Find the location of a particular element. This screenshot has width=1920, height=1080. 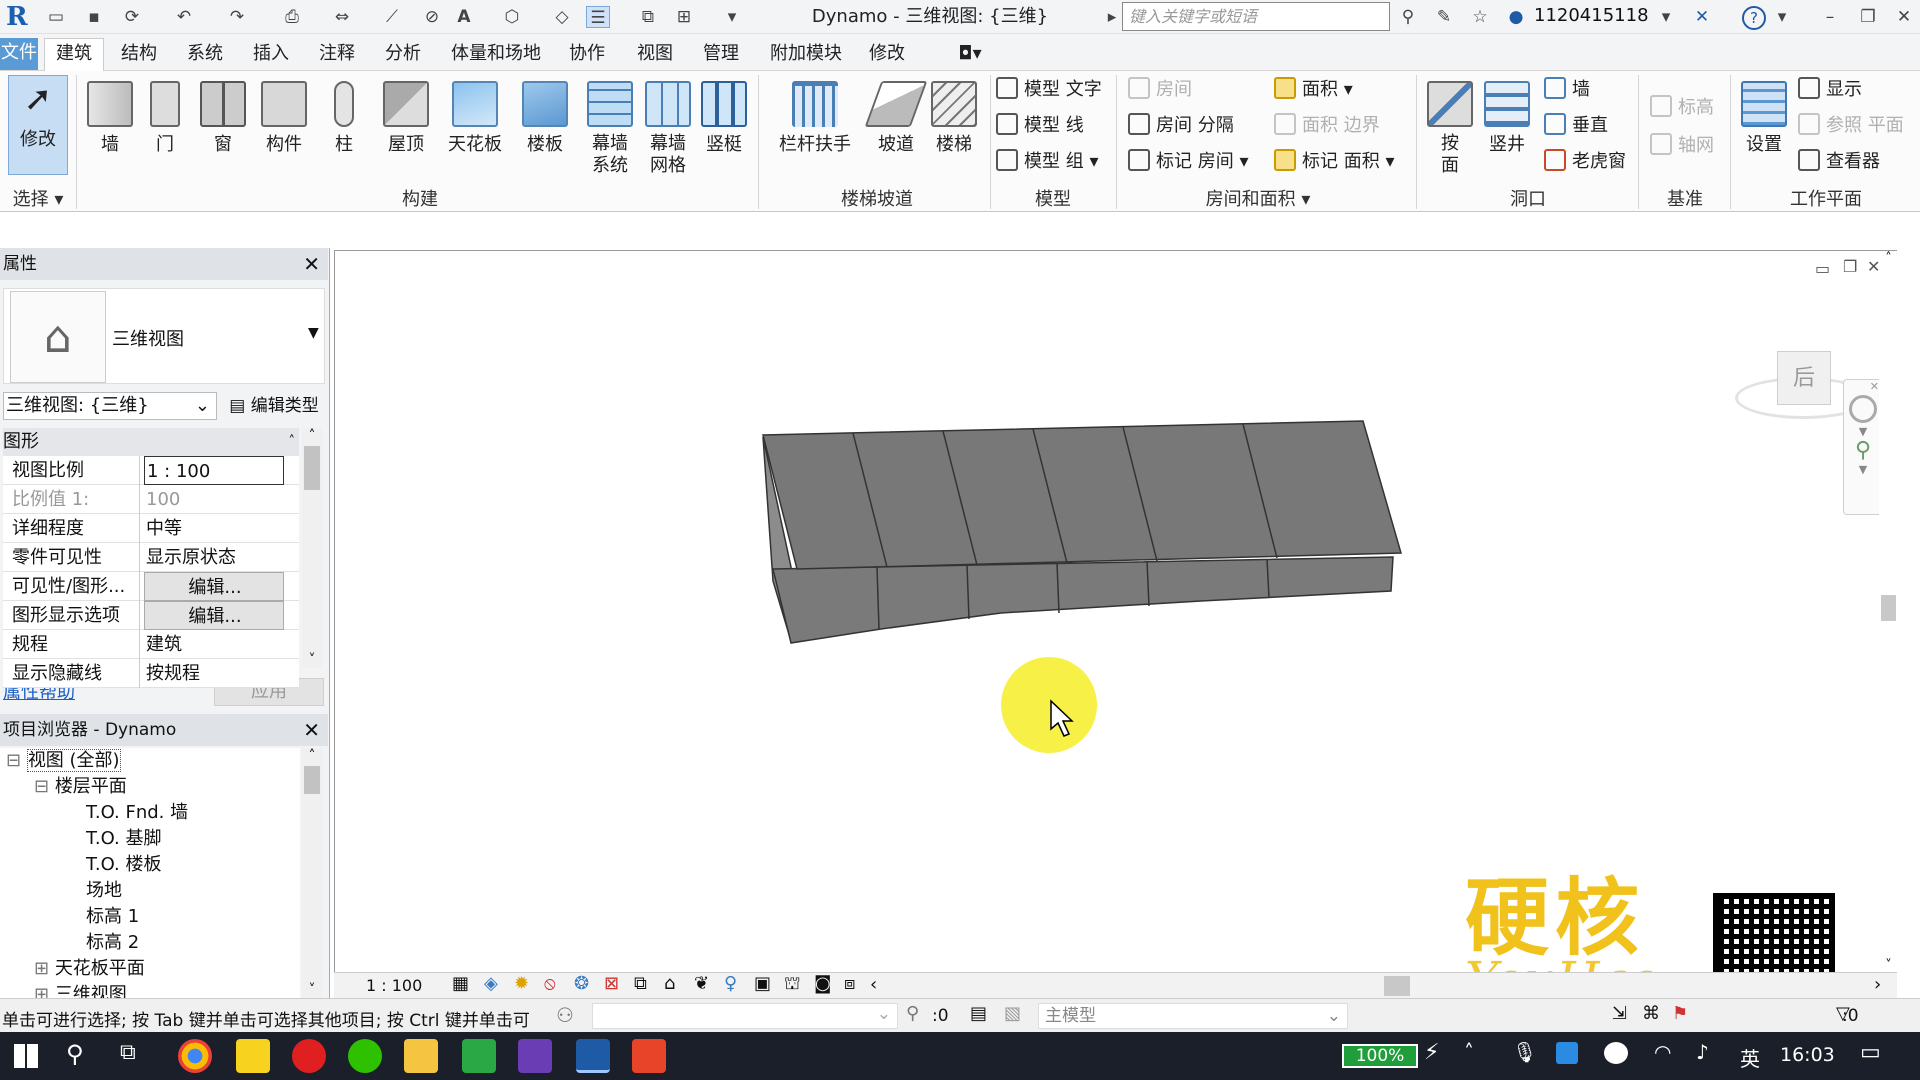

collapse-node-icon: ⊟ is located at coordinates (44, 786).